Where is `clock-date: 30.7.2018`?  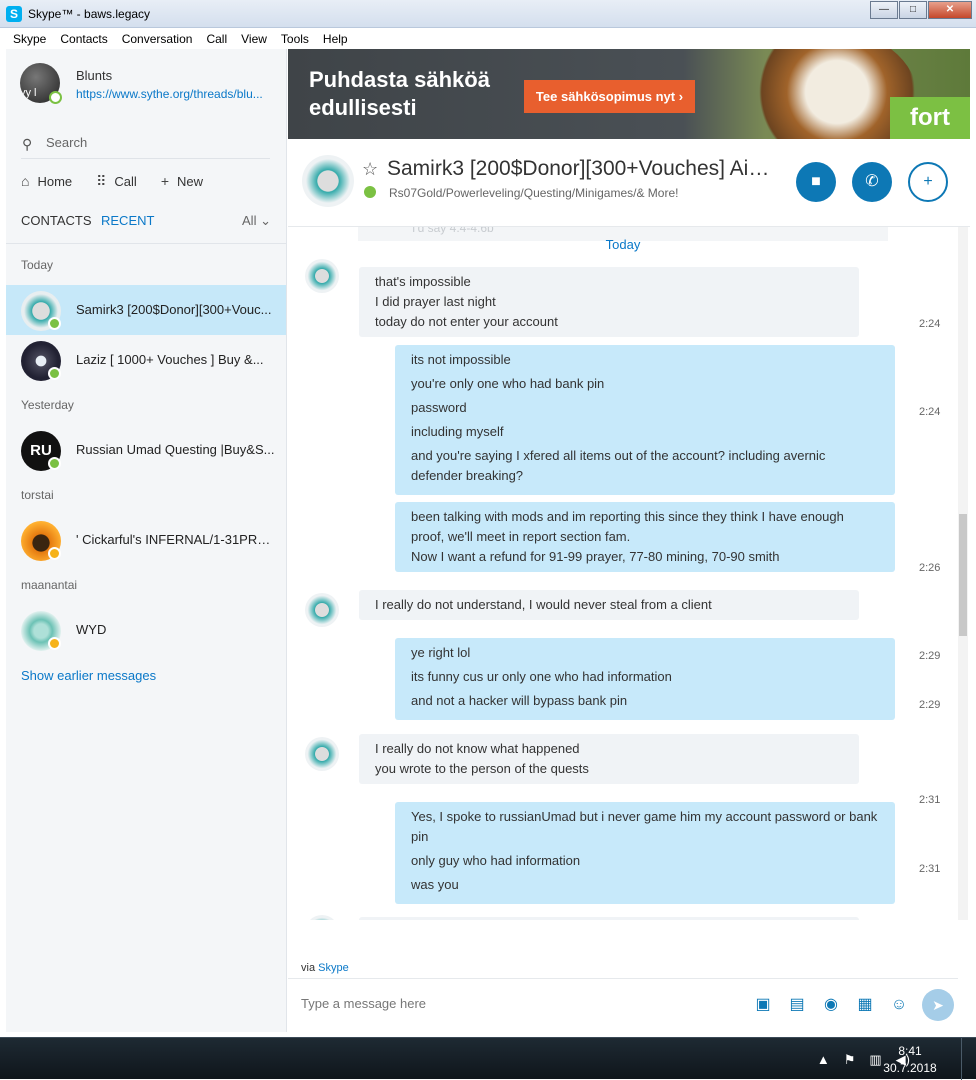
clock-date: 30.7.2018 is located at coordinates (910, 1068).